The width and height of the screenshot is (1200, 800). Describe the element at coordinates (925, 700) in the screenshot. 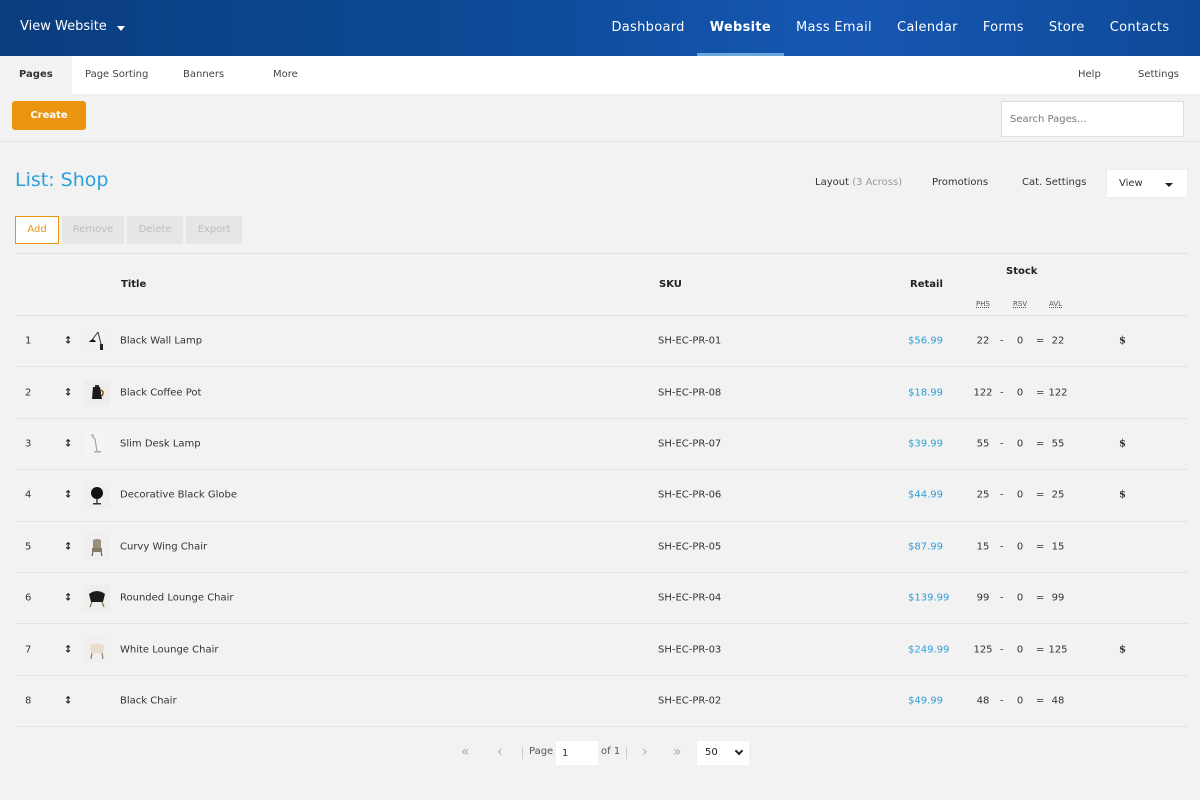

I see `product-price: $49.99` at that location.